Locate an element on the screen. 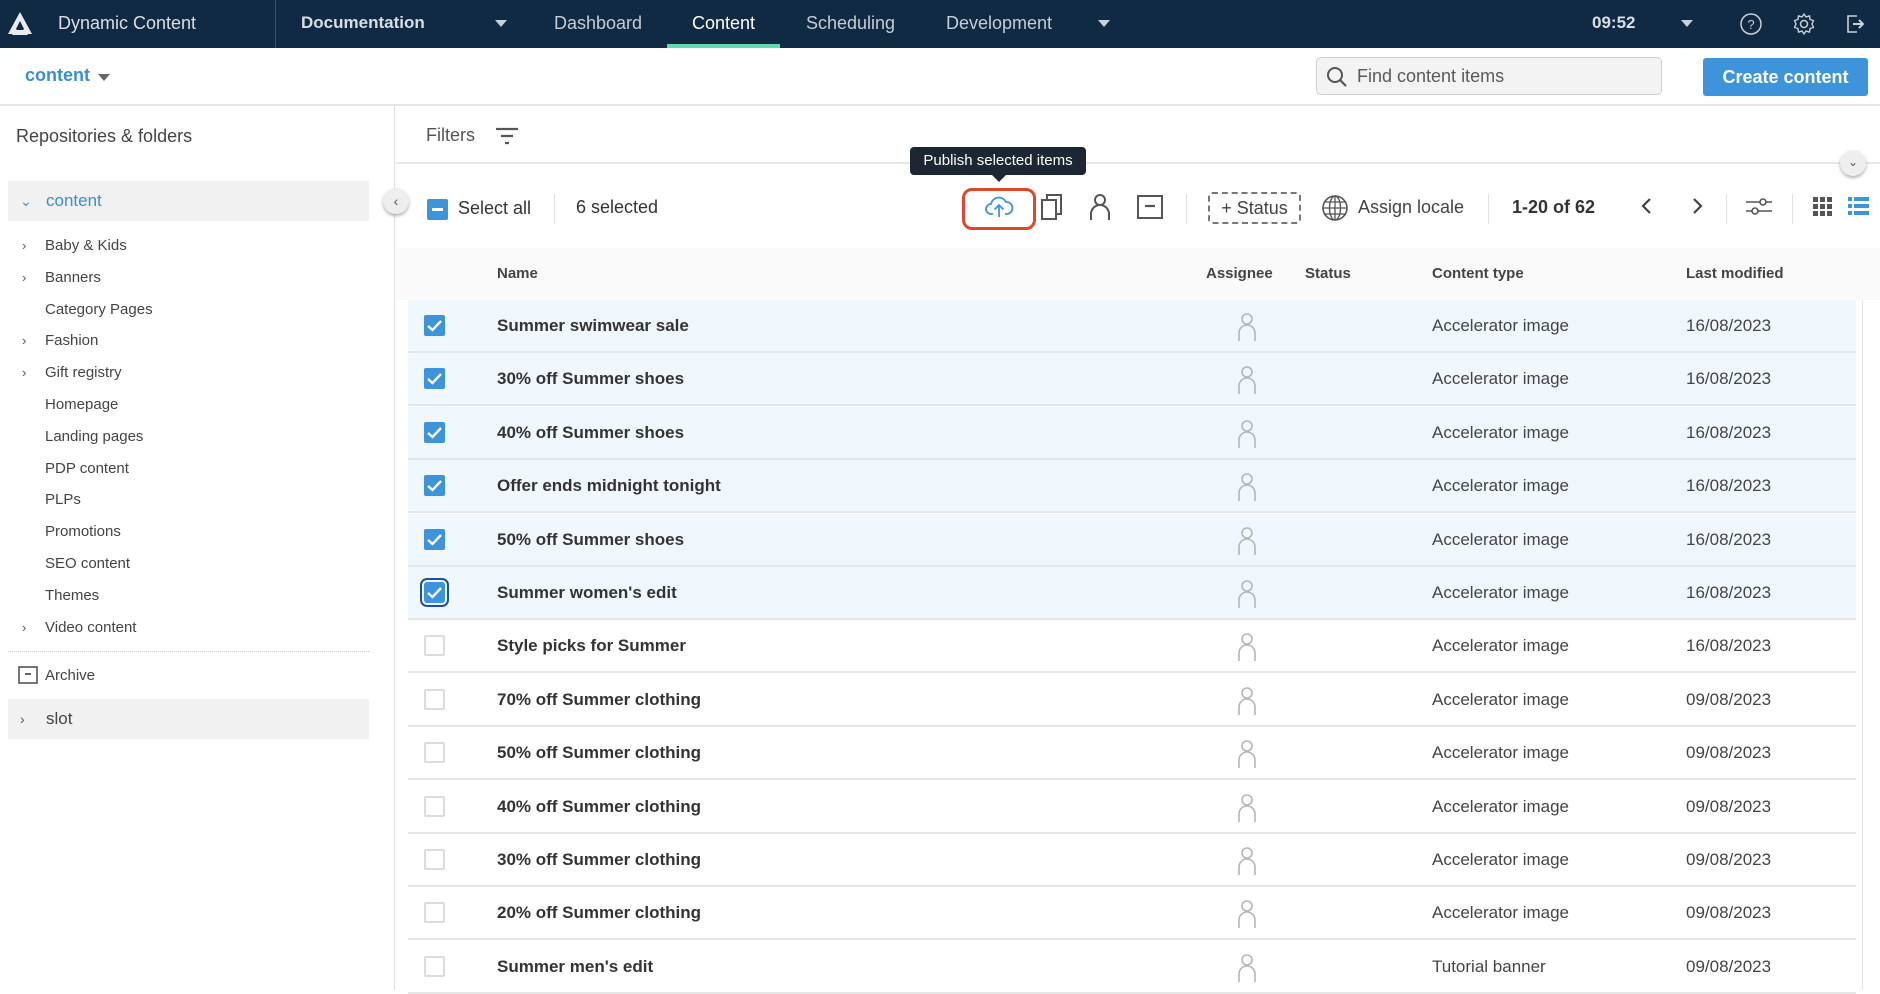 The height and width of the screenshot is (994, 1880). item-name: 30% off Summer clothing is located at coordinates (599, 860).